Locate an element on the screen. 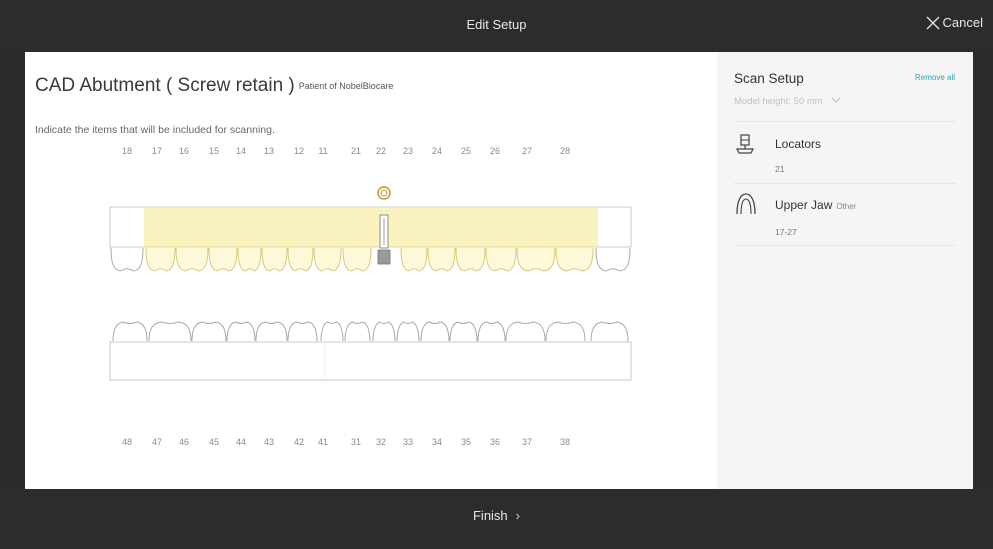 The height and width of the screenshot is (549, 993). upper-jaw-teeth: 17-27 is located at coordinates (786, 232).